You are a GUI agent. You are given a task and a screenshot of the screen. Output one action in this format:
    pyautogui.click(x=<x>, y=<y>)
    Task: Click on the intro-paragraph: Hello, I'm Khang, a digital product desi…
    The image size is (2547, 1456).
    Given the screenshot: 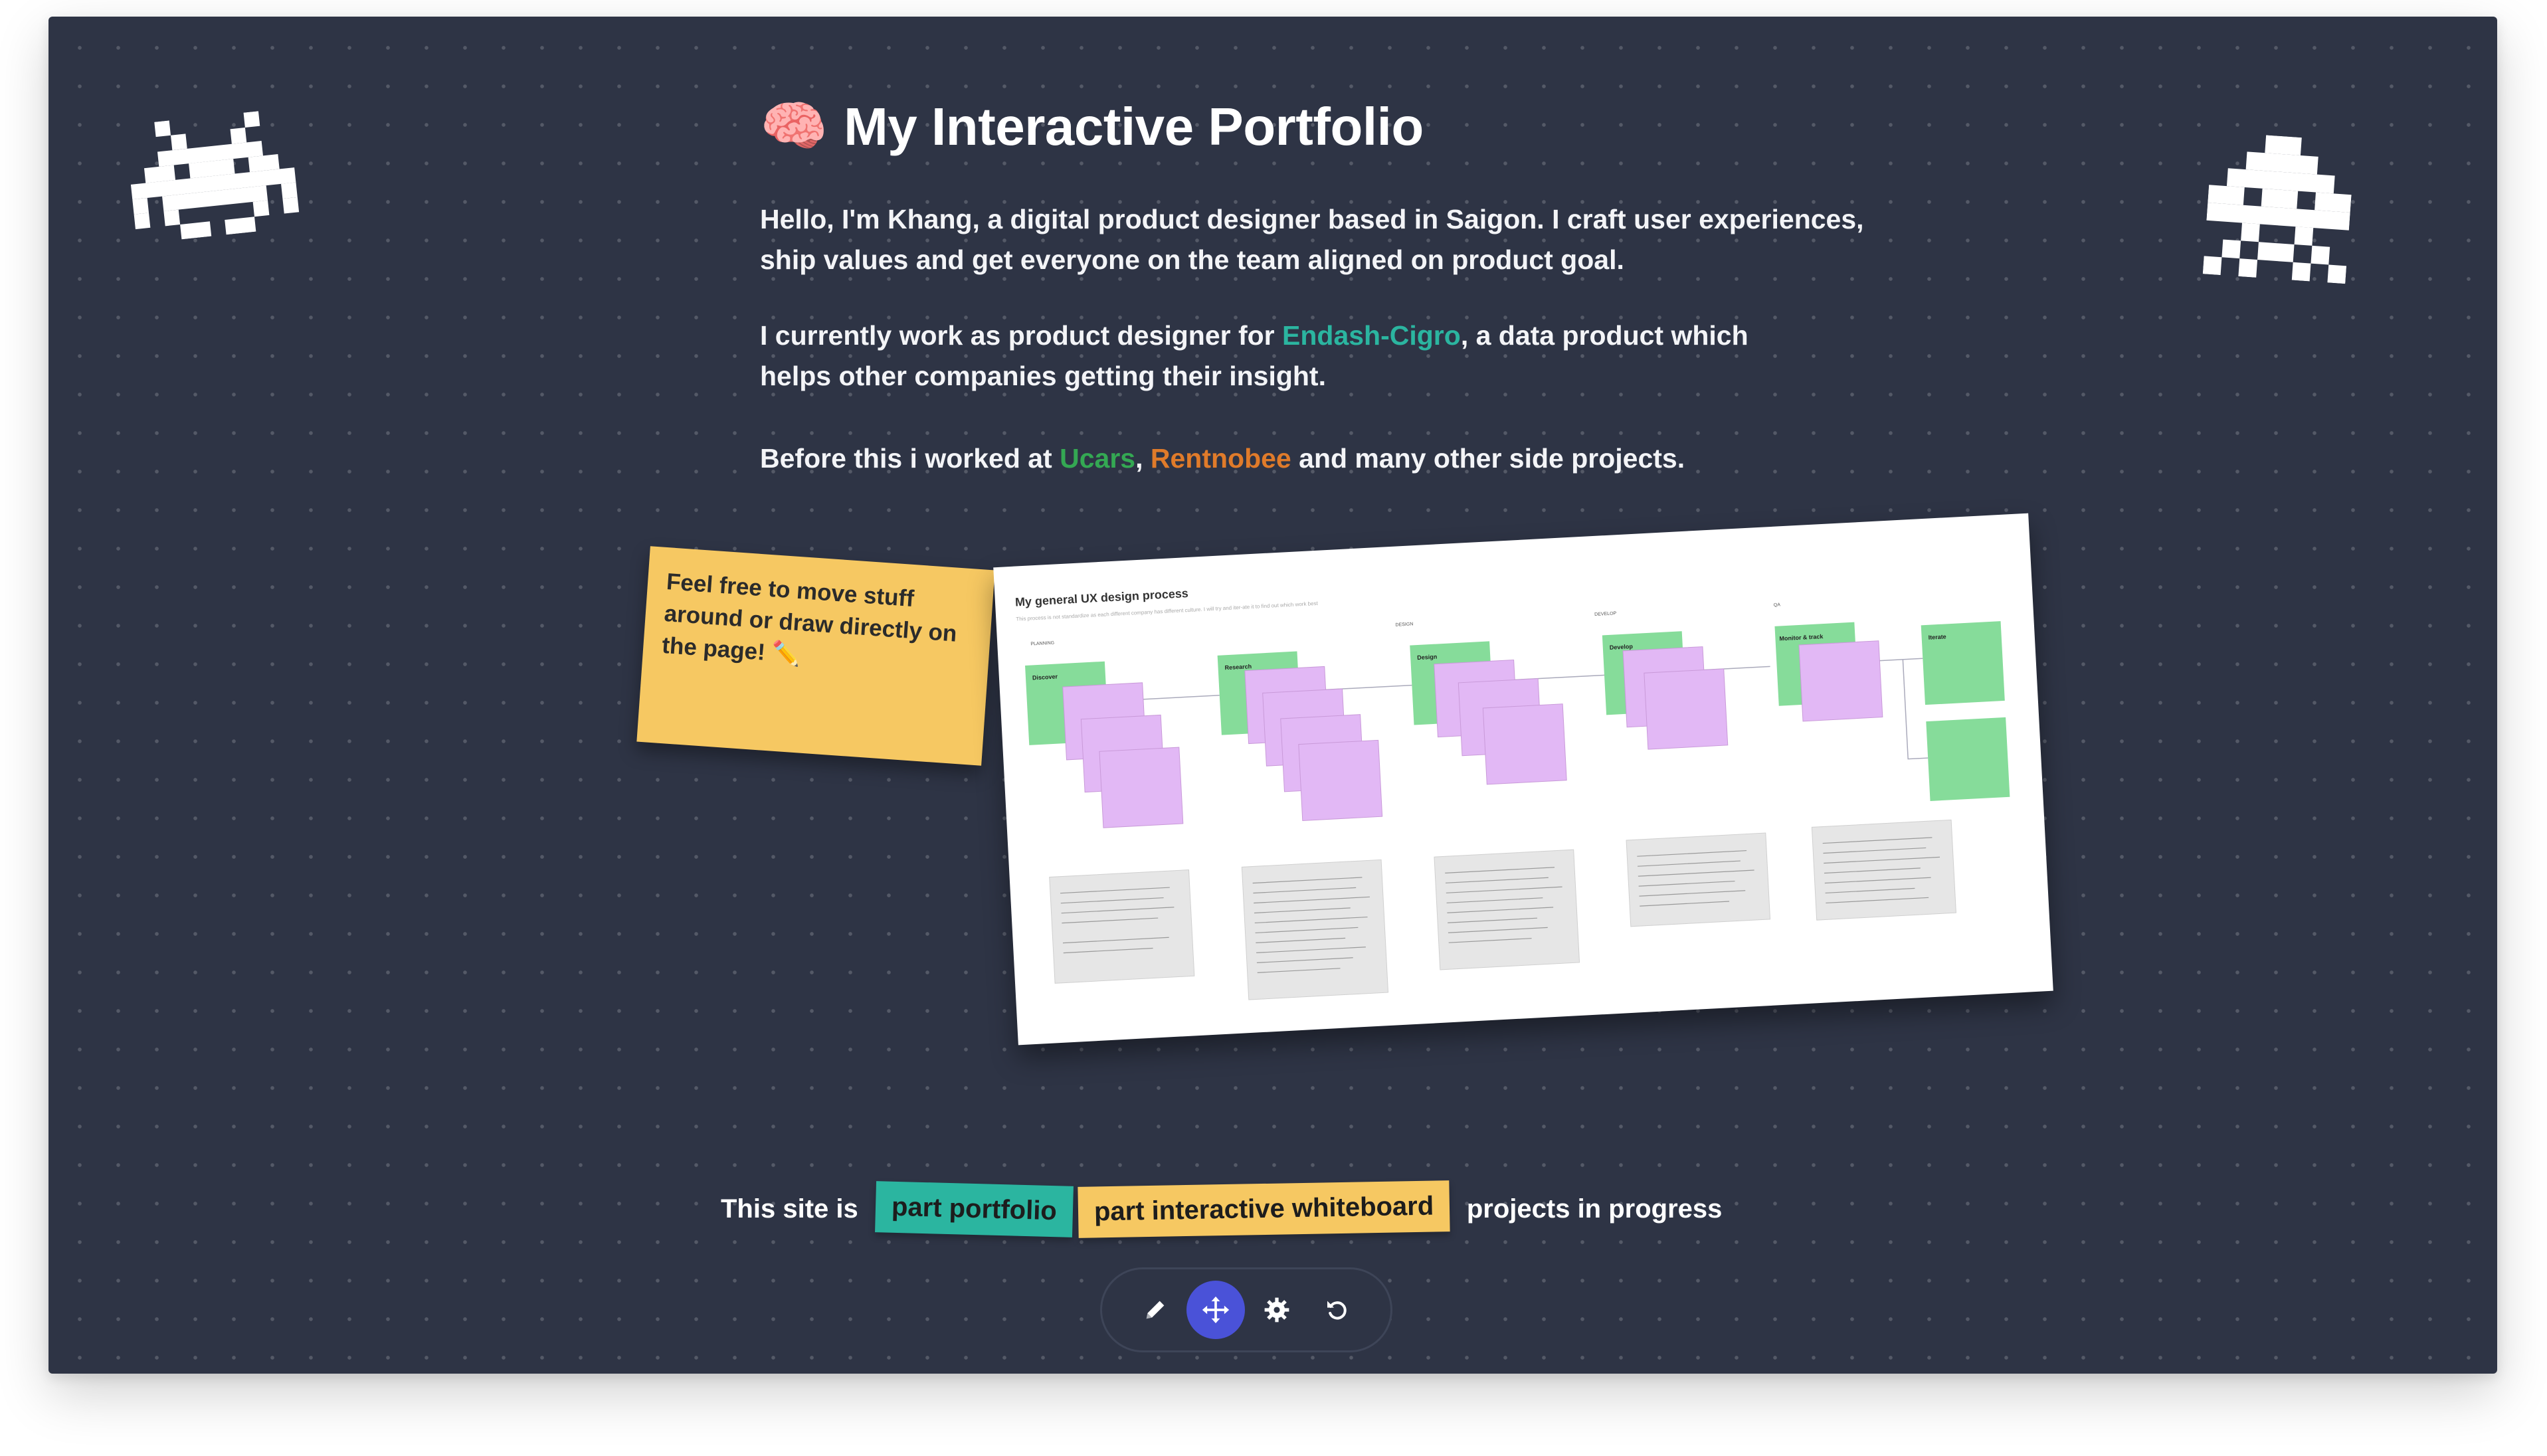 What is the action you would take?
    pyautogui.click(x=1312, y=239)
    